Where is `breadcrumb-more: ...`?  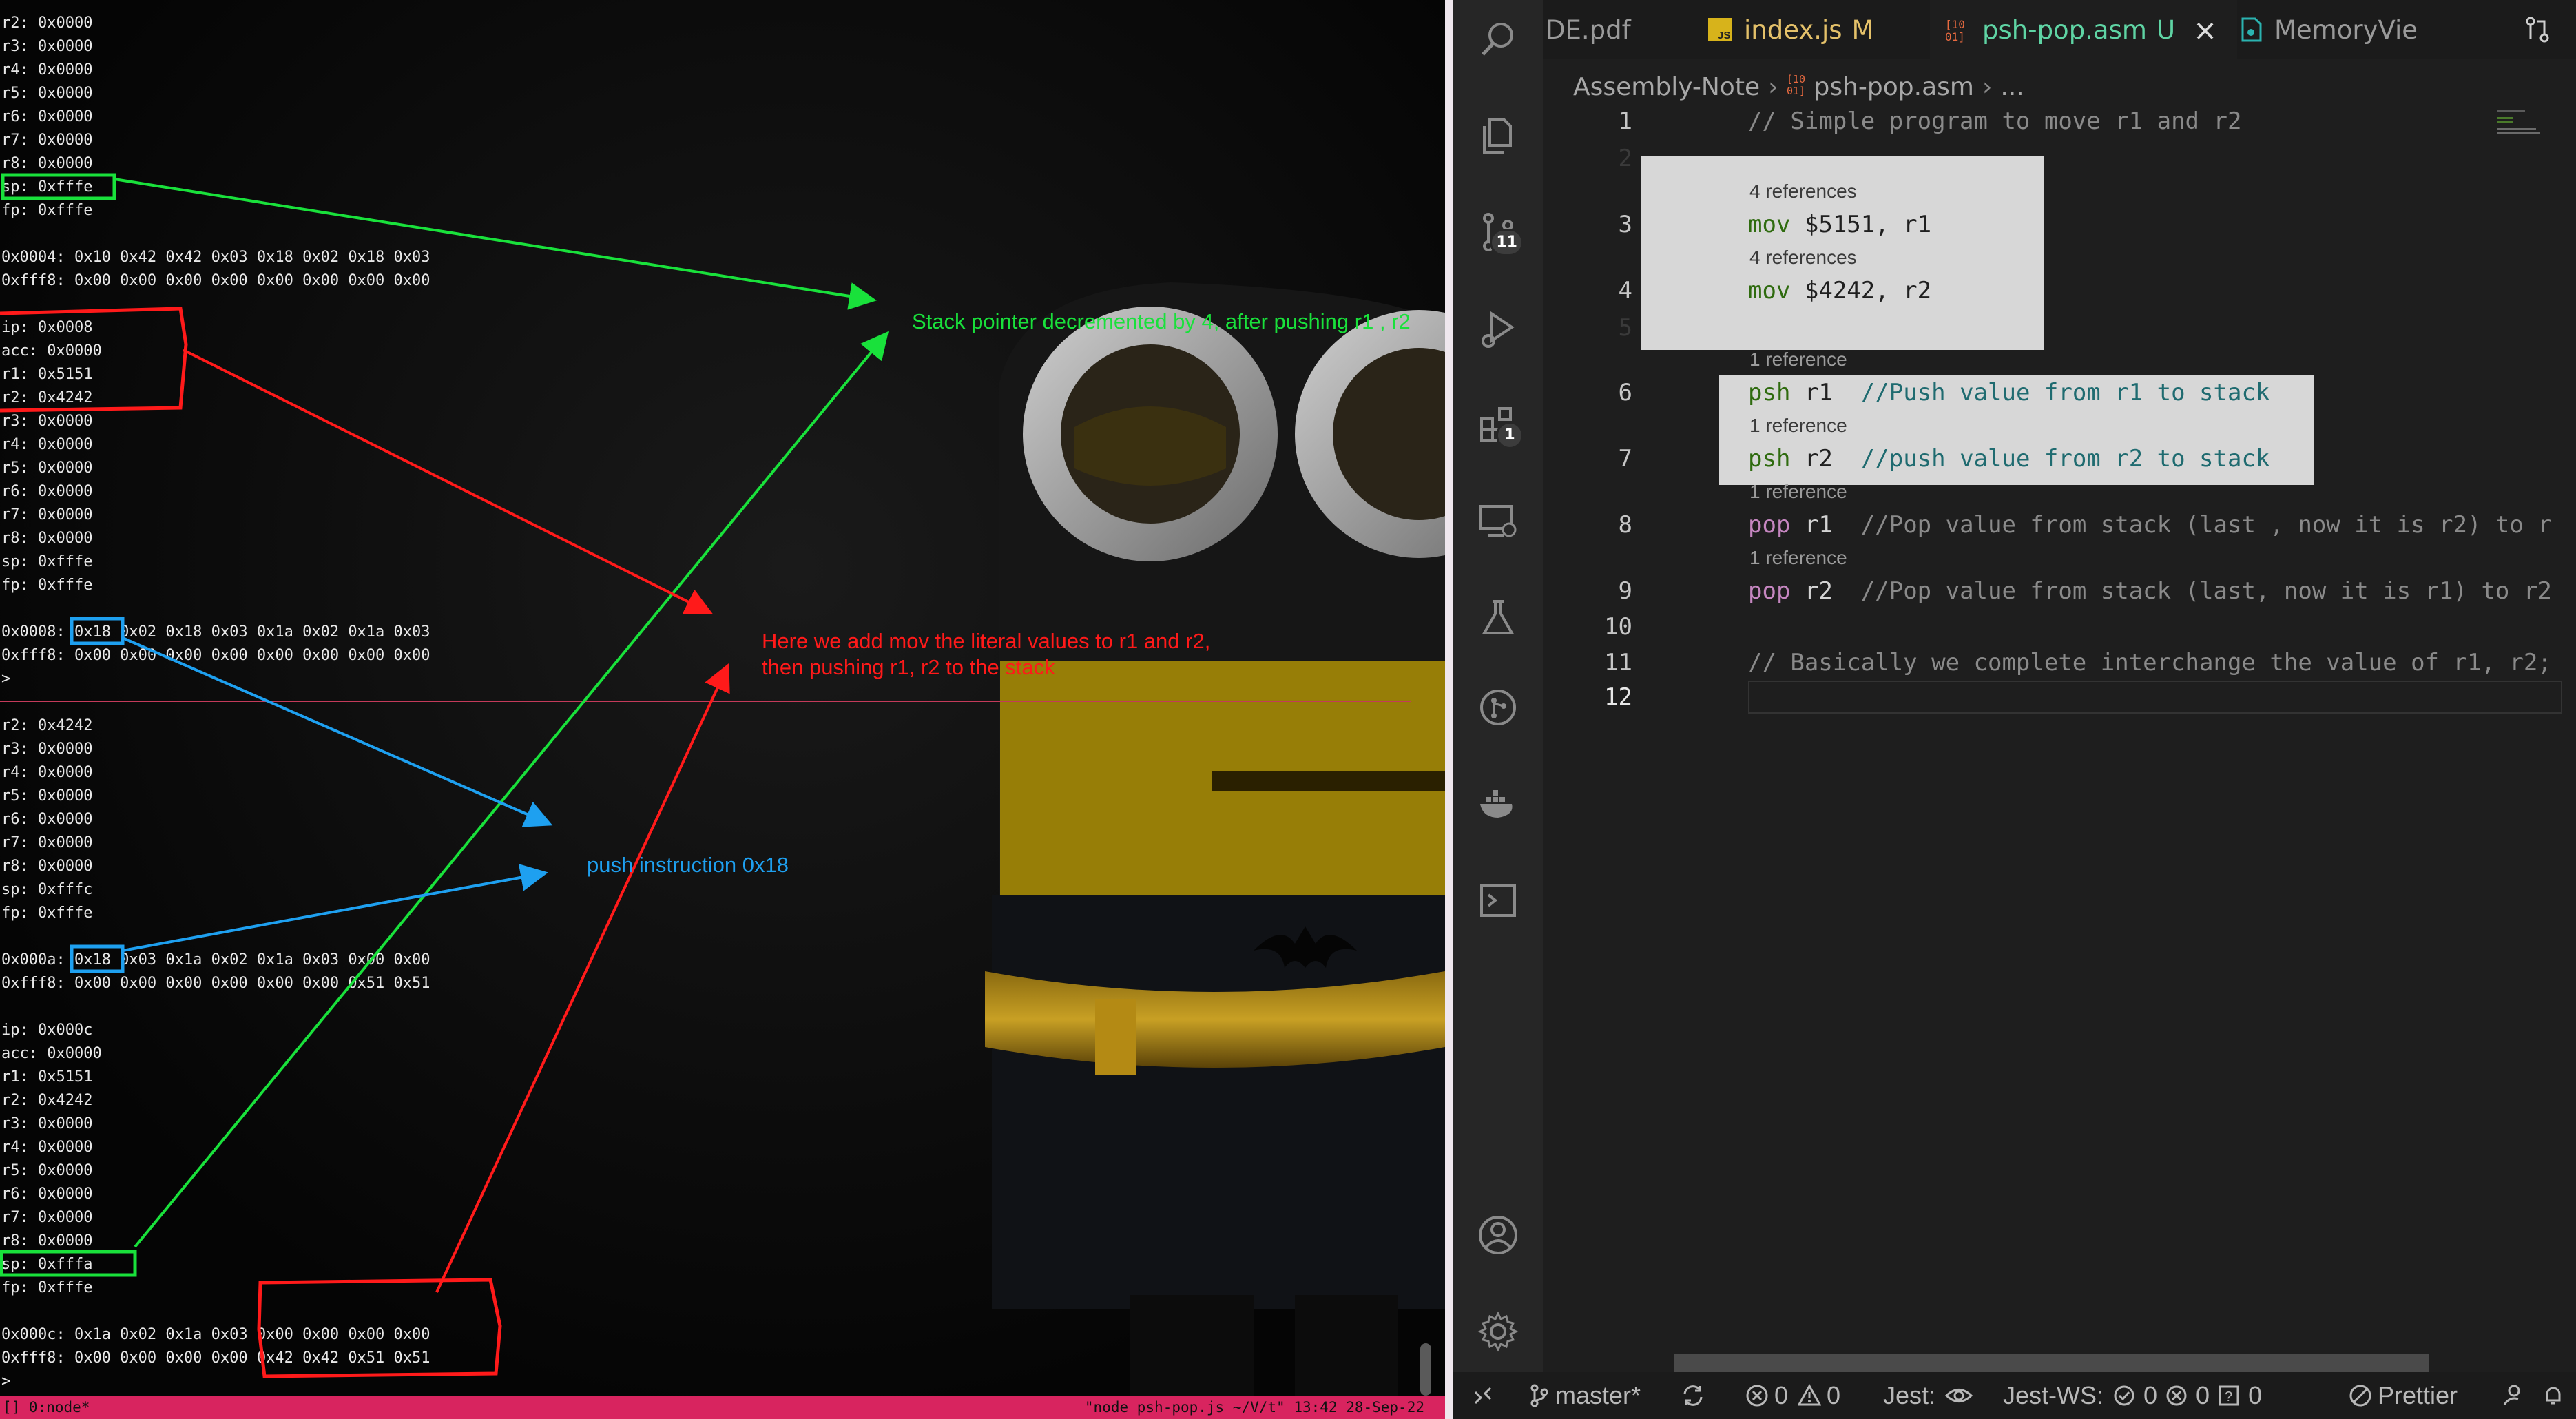
breadcrumb-more: ... is located at coordinates (2012, 87).